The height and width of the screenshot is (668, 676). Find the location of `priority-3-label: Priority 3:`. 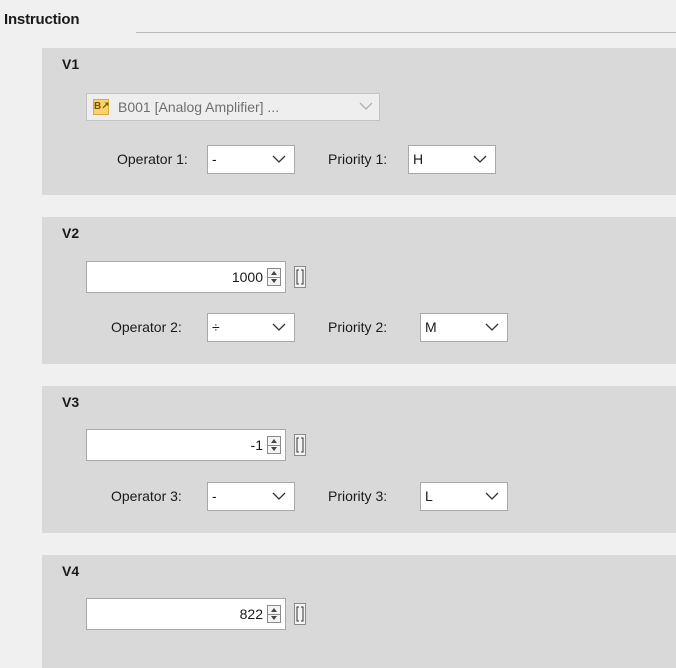

priority-3-label: Priority 3: is located at coordinates (358, 496).